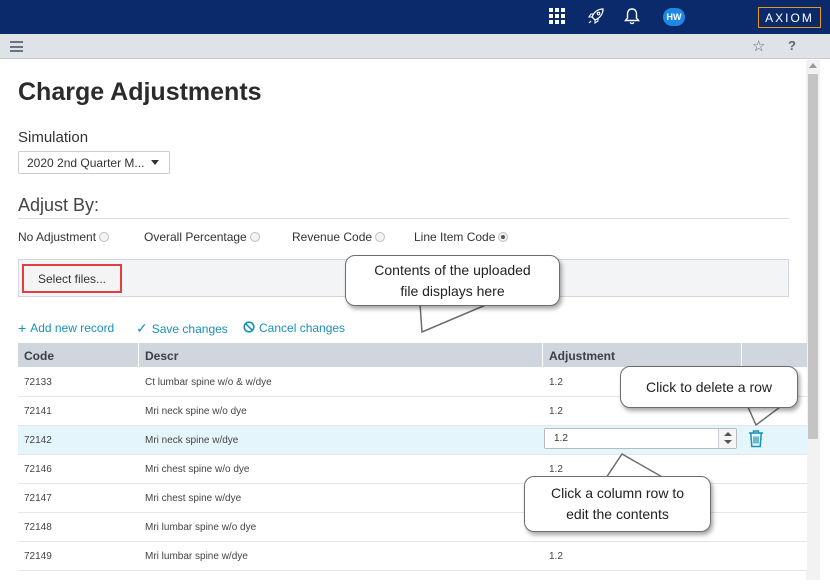  Describe the element at coordinates (617, 514) in the screenshot. I see `callout-edit-line2: edit the contents` at that location.